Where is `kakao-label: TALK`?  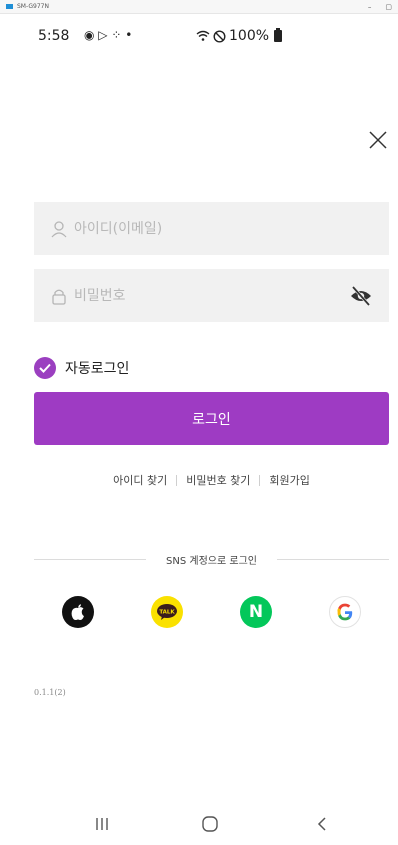
kakao-label: TALK is located at coordinates (167, 613).